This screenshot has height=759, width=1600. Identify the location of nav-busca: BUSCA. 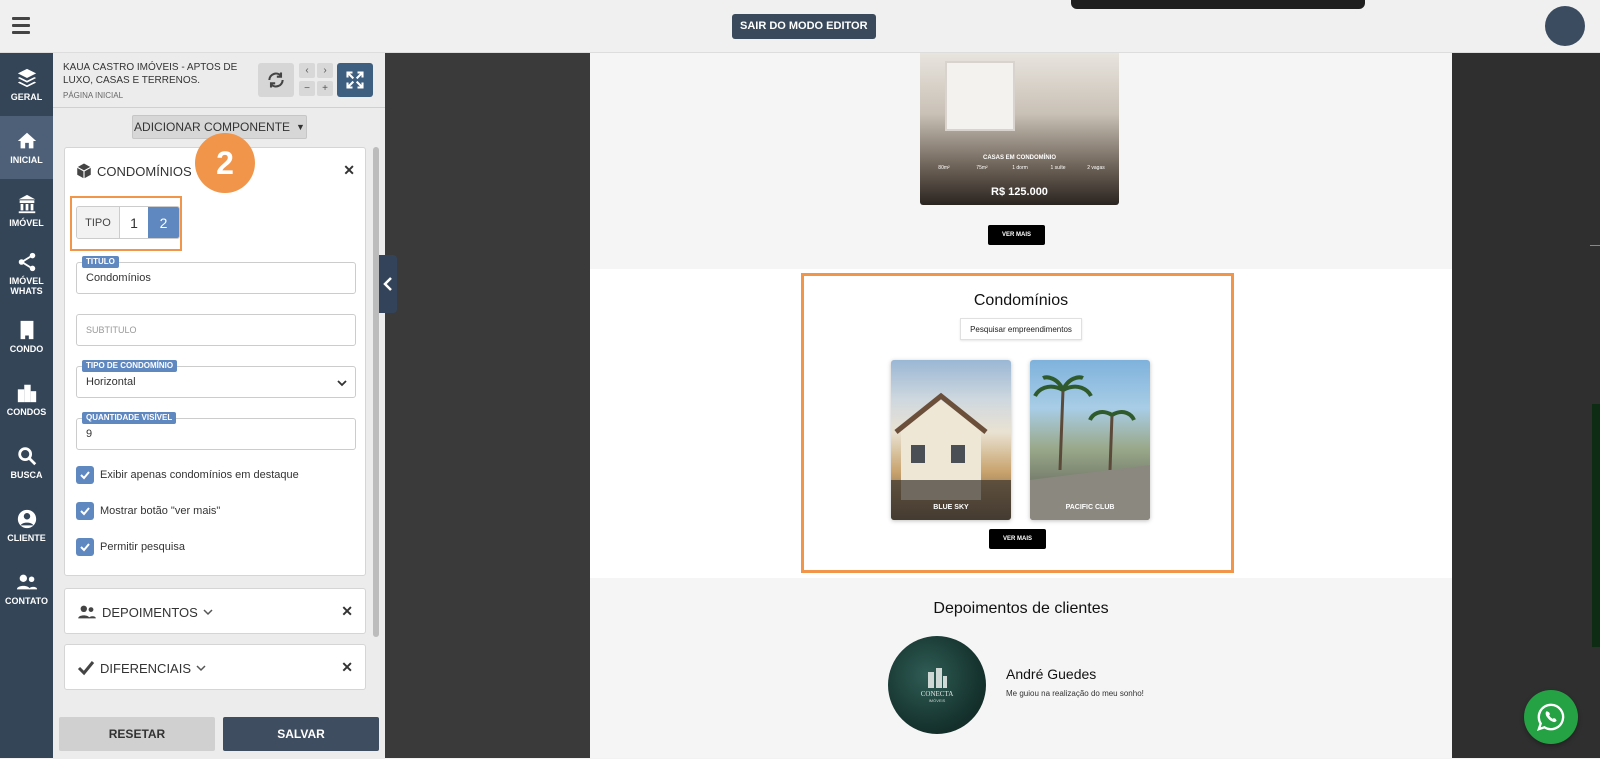
(26, 462).